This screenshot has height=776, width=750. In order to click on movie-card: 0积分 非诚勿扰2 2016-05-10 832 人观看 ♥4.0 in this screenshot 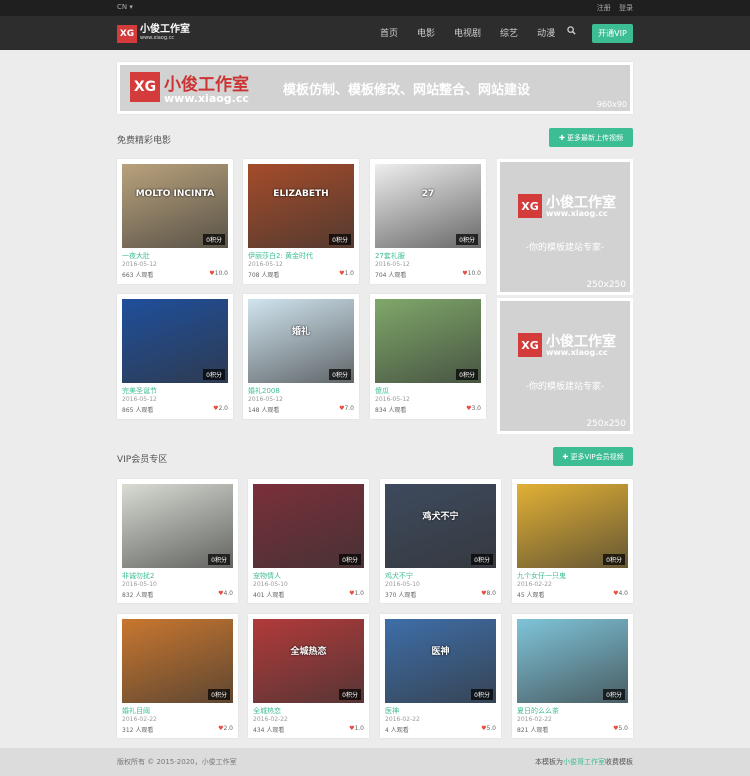, I will do `click(177, 541)`.